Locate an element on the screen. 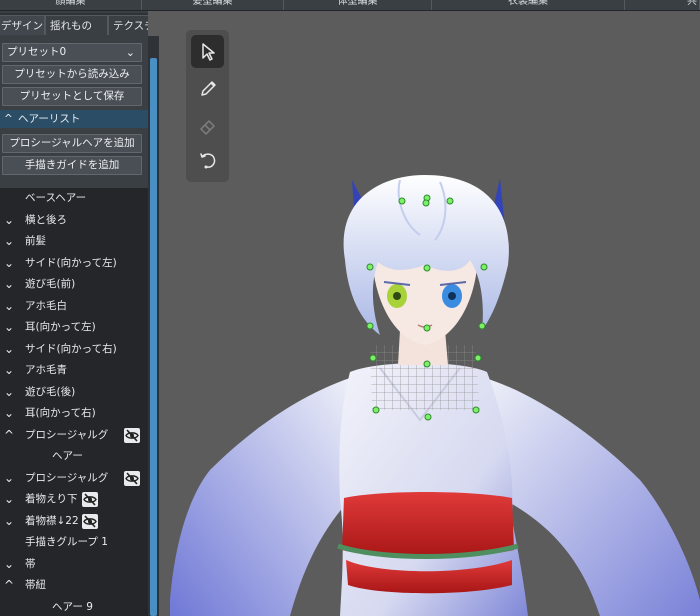 This screenshot has width=700, height=616. hair-list-item-label: ヘアー 9 is located at coordinates (72, 606).